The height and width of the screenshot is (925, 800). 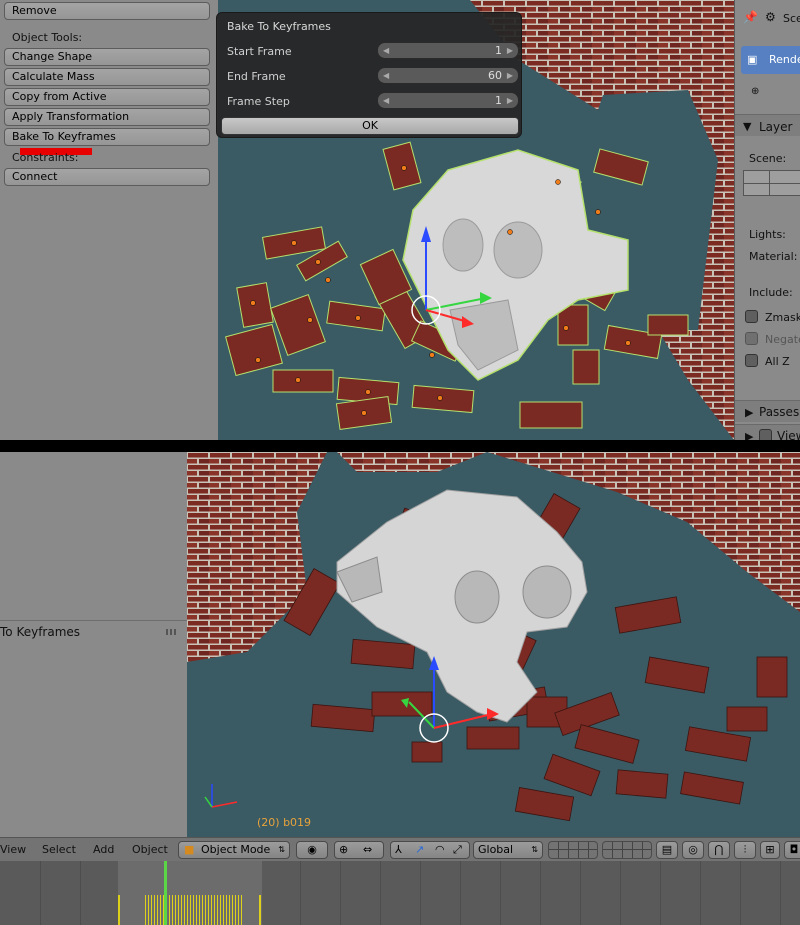 I want to click on viewport-shading-button: ◉, so click(x=312, y=850).